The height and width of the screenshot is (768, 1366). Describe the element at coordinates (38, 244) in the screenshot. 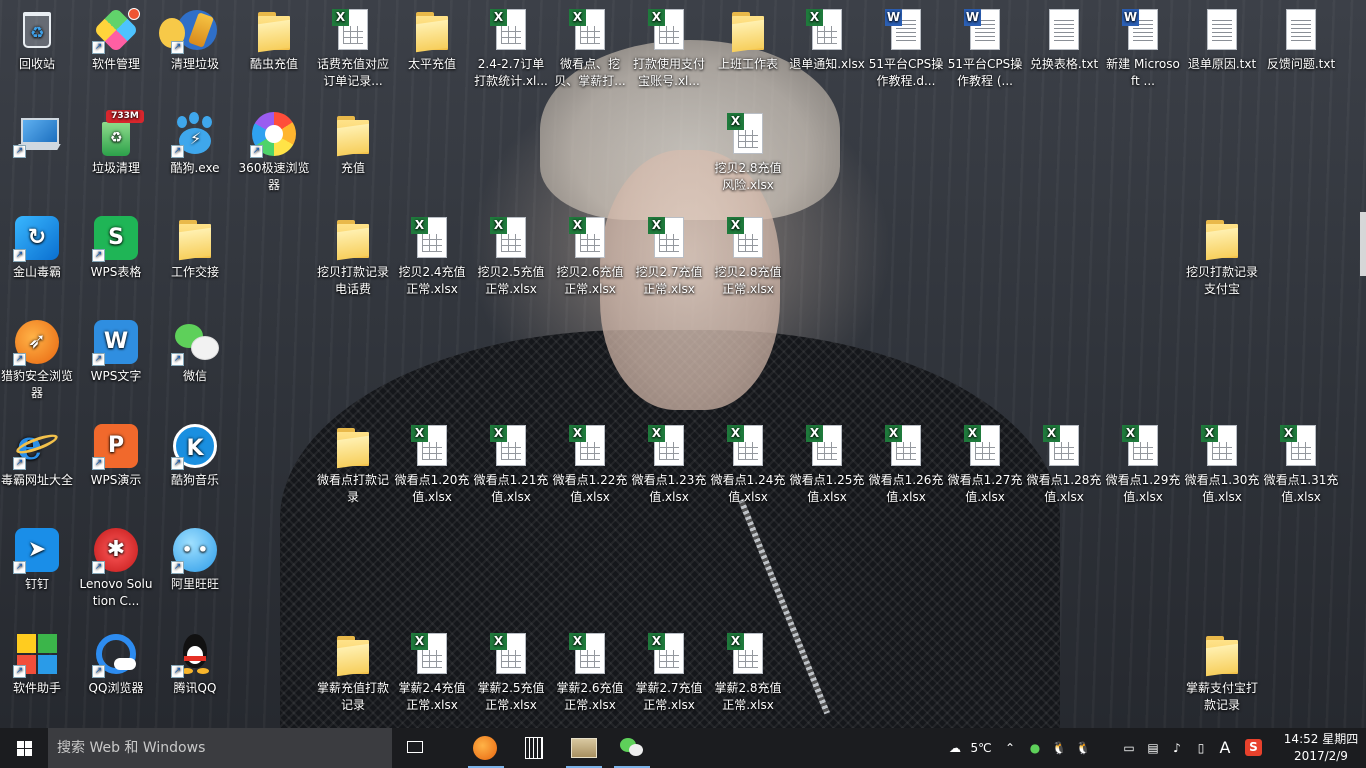

I see `desktop-icon-jinshan: ↻ ↗ 金山毒霸` at that location.